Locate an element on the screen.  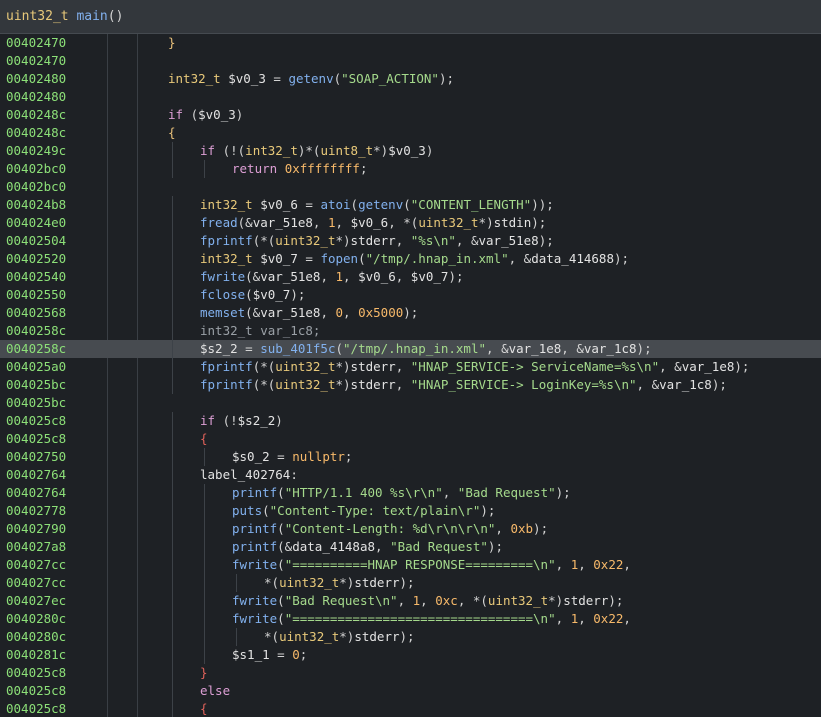
code-string: "Bad Request\n" is located at coordinates (341, 600).